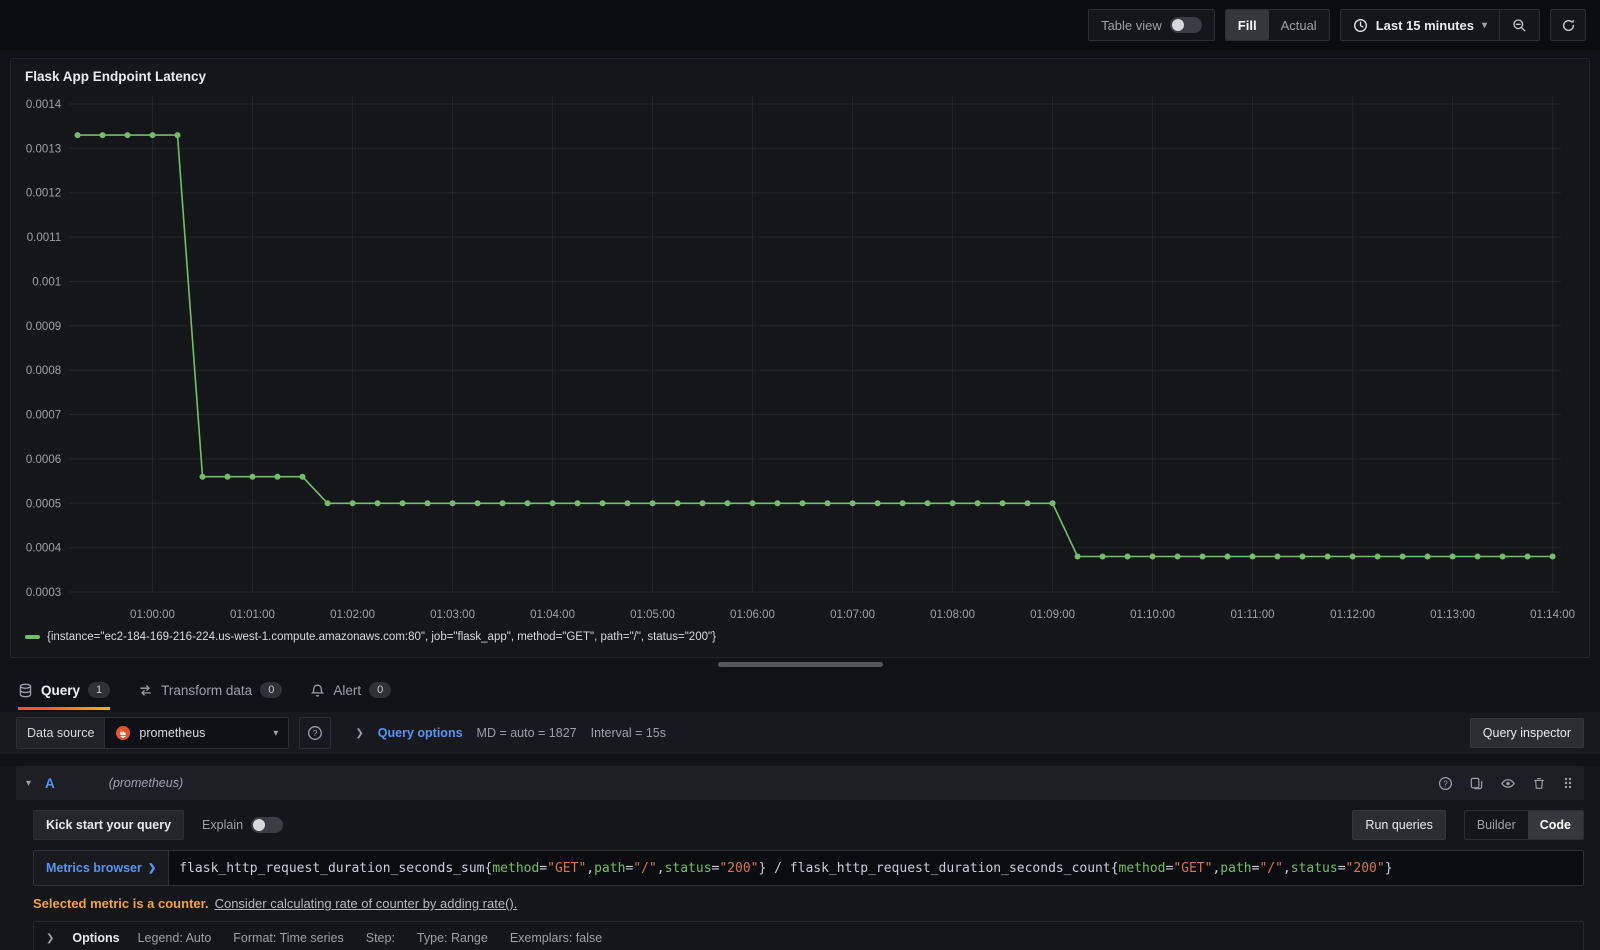 Image resolution: width=1600 pixels, height=950 pixels. I want to click on database-icon, so click(25, 690).